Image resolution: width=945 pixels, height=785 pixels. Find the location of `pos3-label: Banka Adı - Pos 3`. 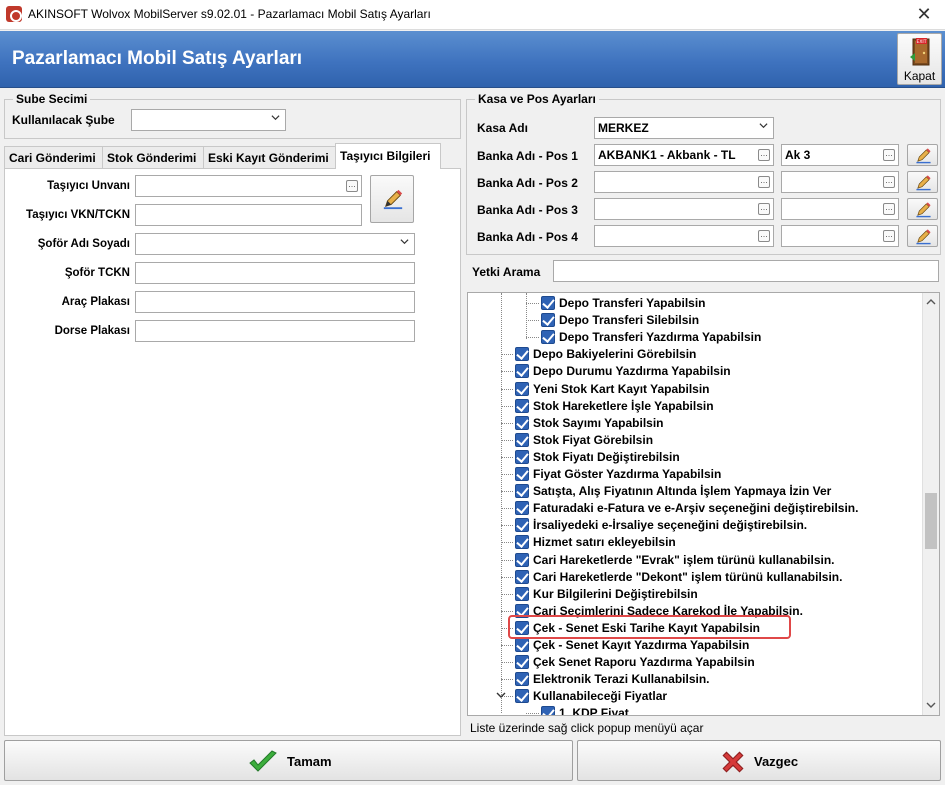

pos3-label: Banka Adı - Pos 3 is located at coordinates (527, 210).